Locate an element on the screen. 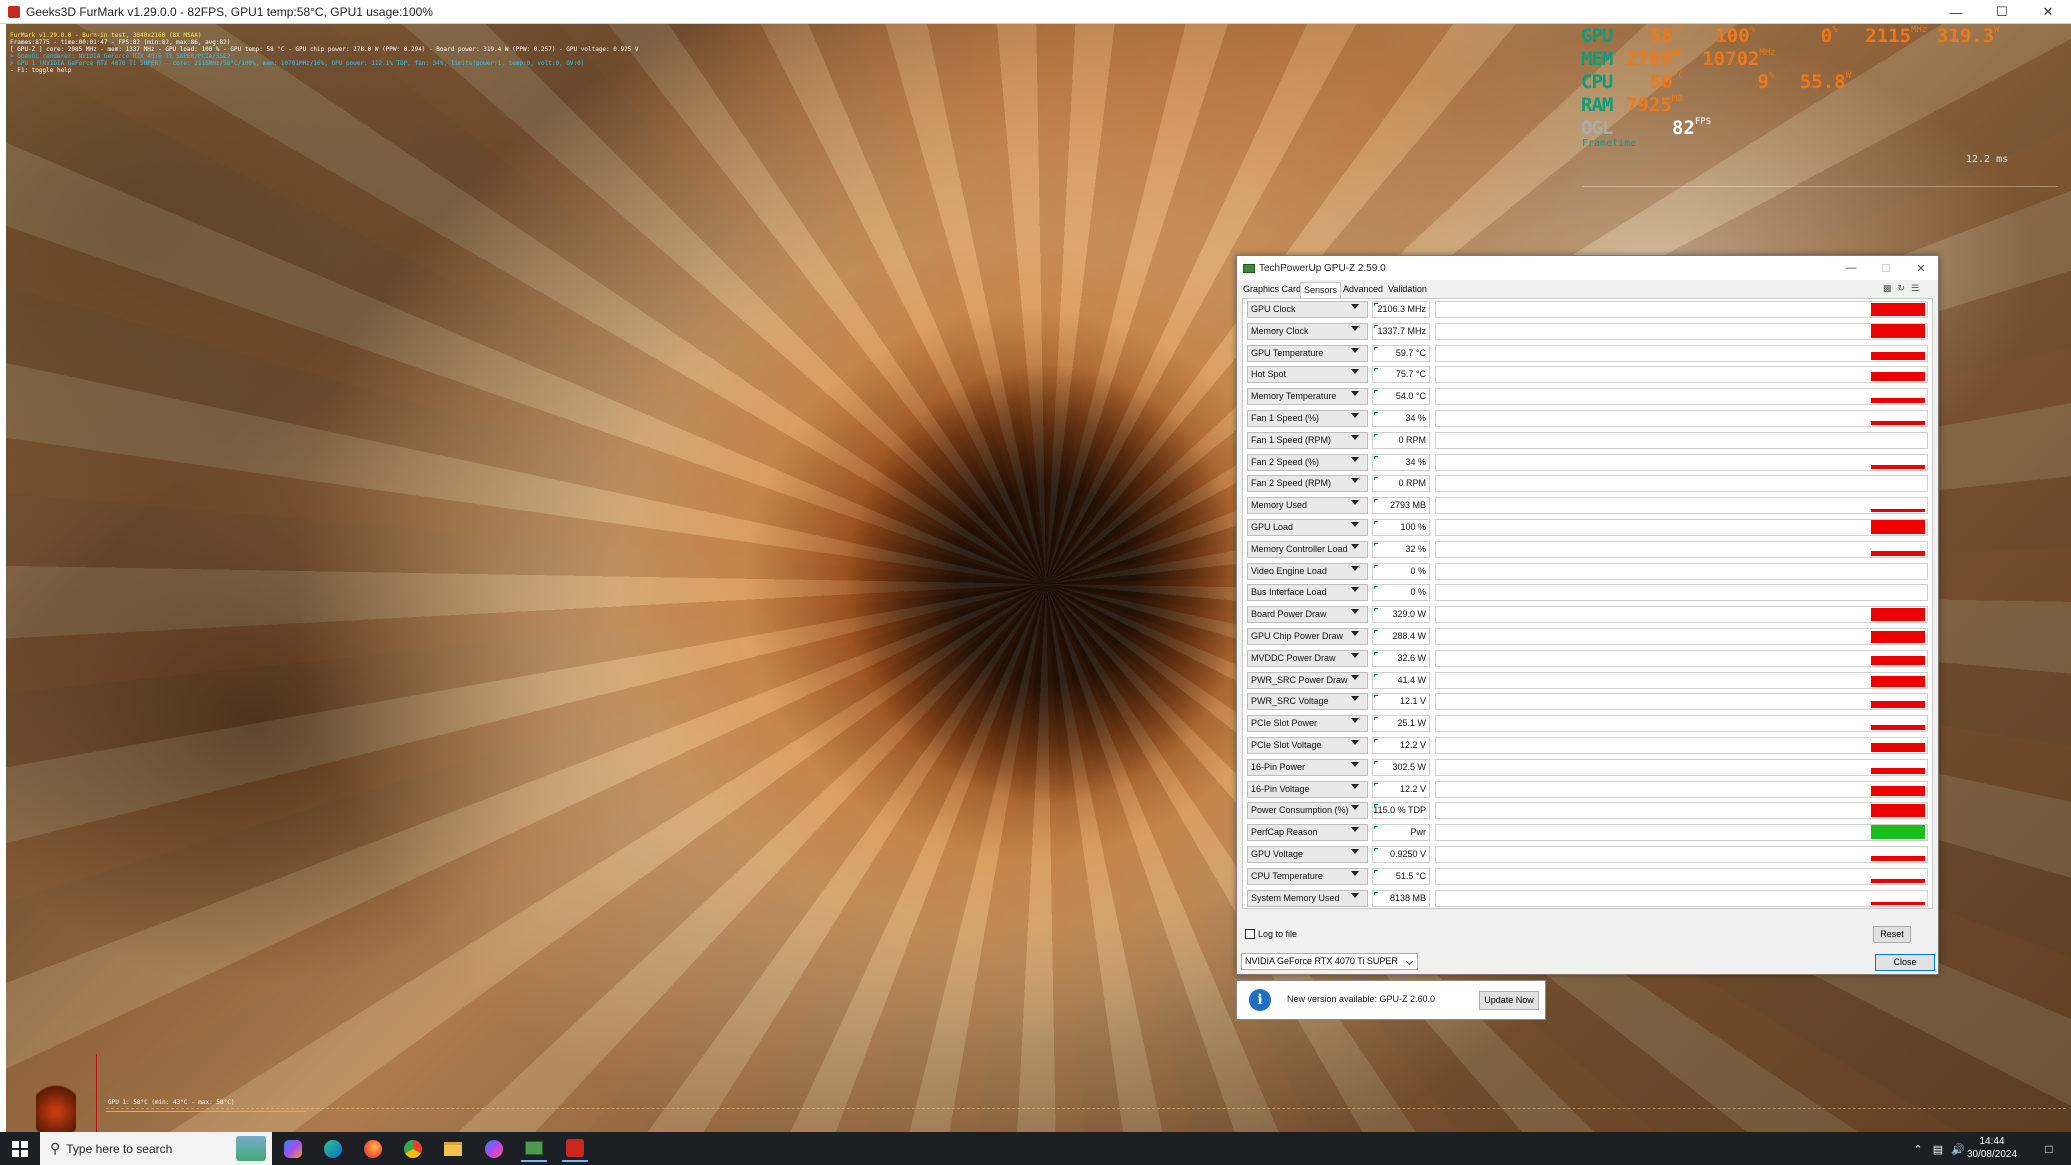  sensor-name: 16-Pin Power is located at coordinates (1307, 767).